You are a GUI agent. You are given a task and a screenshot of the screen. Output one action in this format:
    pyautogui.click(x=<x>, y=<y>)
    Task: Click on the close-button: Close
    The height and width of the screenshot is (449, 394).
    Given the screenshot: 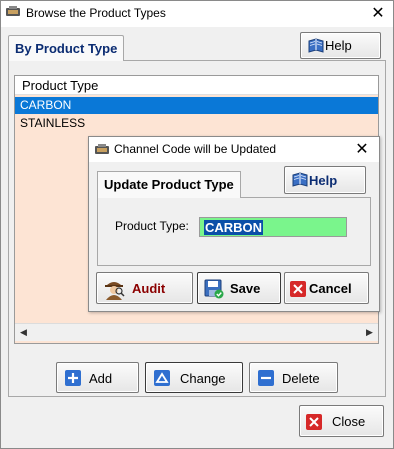 What is the action you would take?
    pyautogui.click(x=341, y=421)
    